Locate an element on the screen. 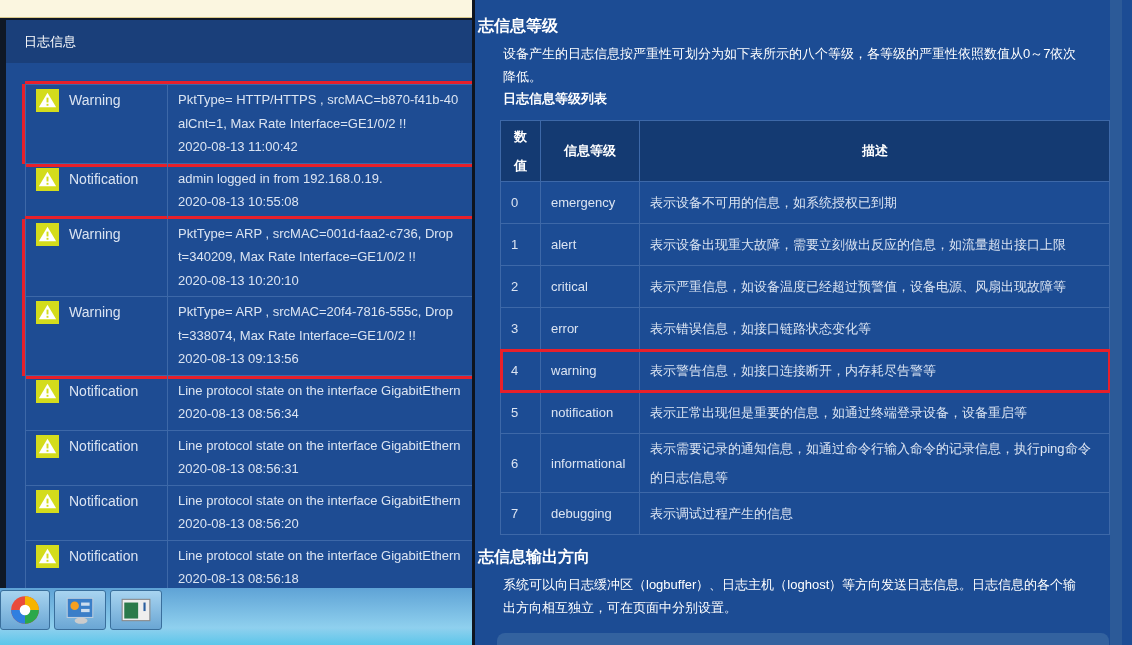 The width and height of the screenshot is (1132, 645). browser-icon is located at coordinates (25, 610).